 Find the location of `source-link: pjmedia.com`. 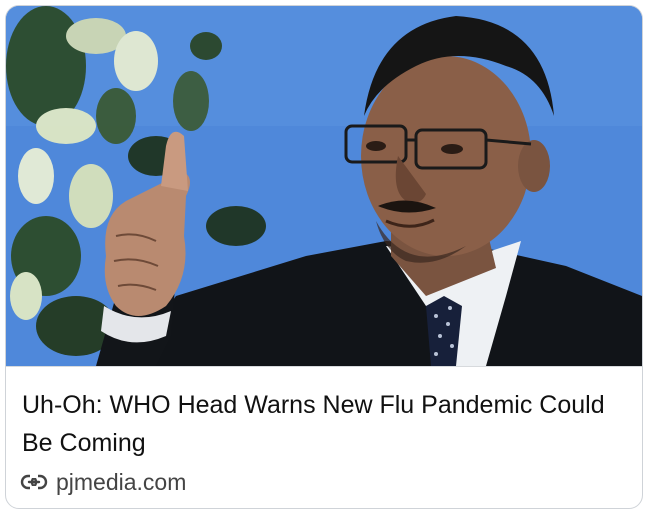

source-link: pjmedia.com is located at coordinates (103, 482).